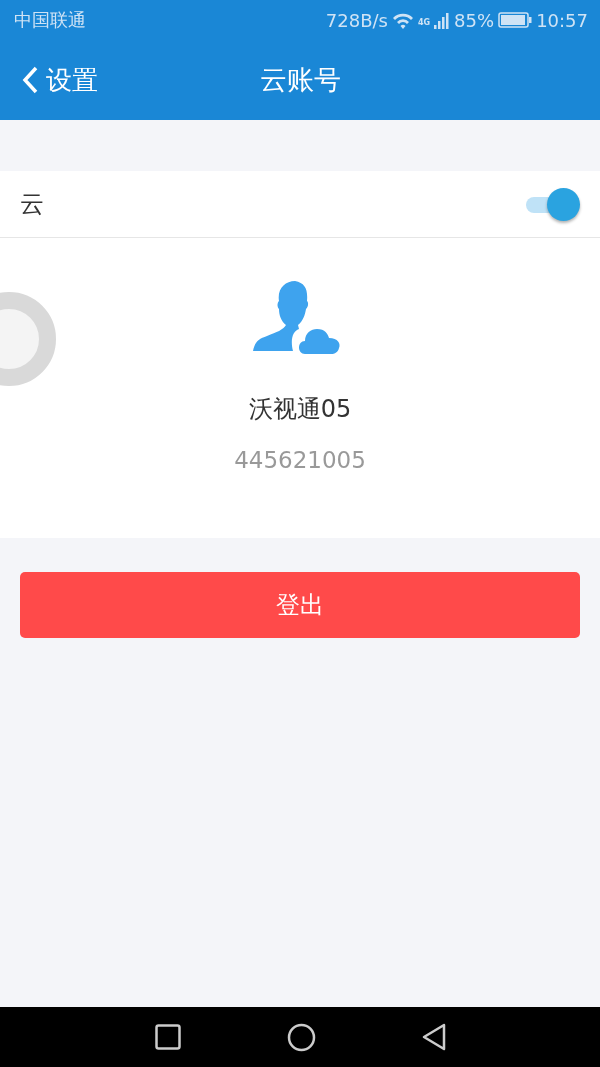 The height and width of the screenshot is (1067, 600). I want to click on network-type: 4G, so click(424, 22).